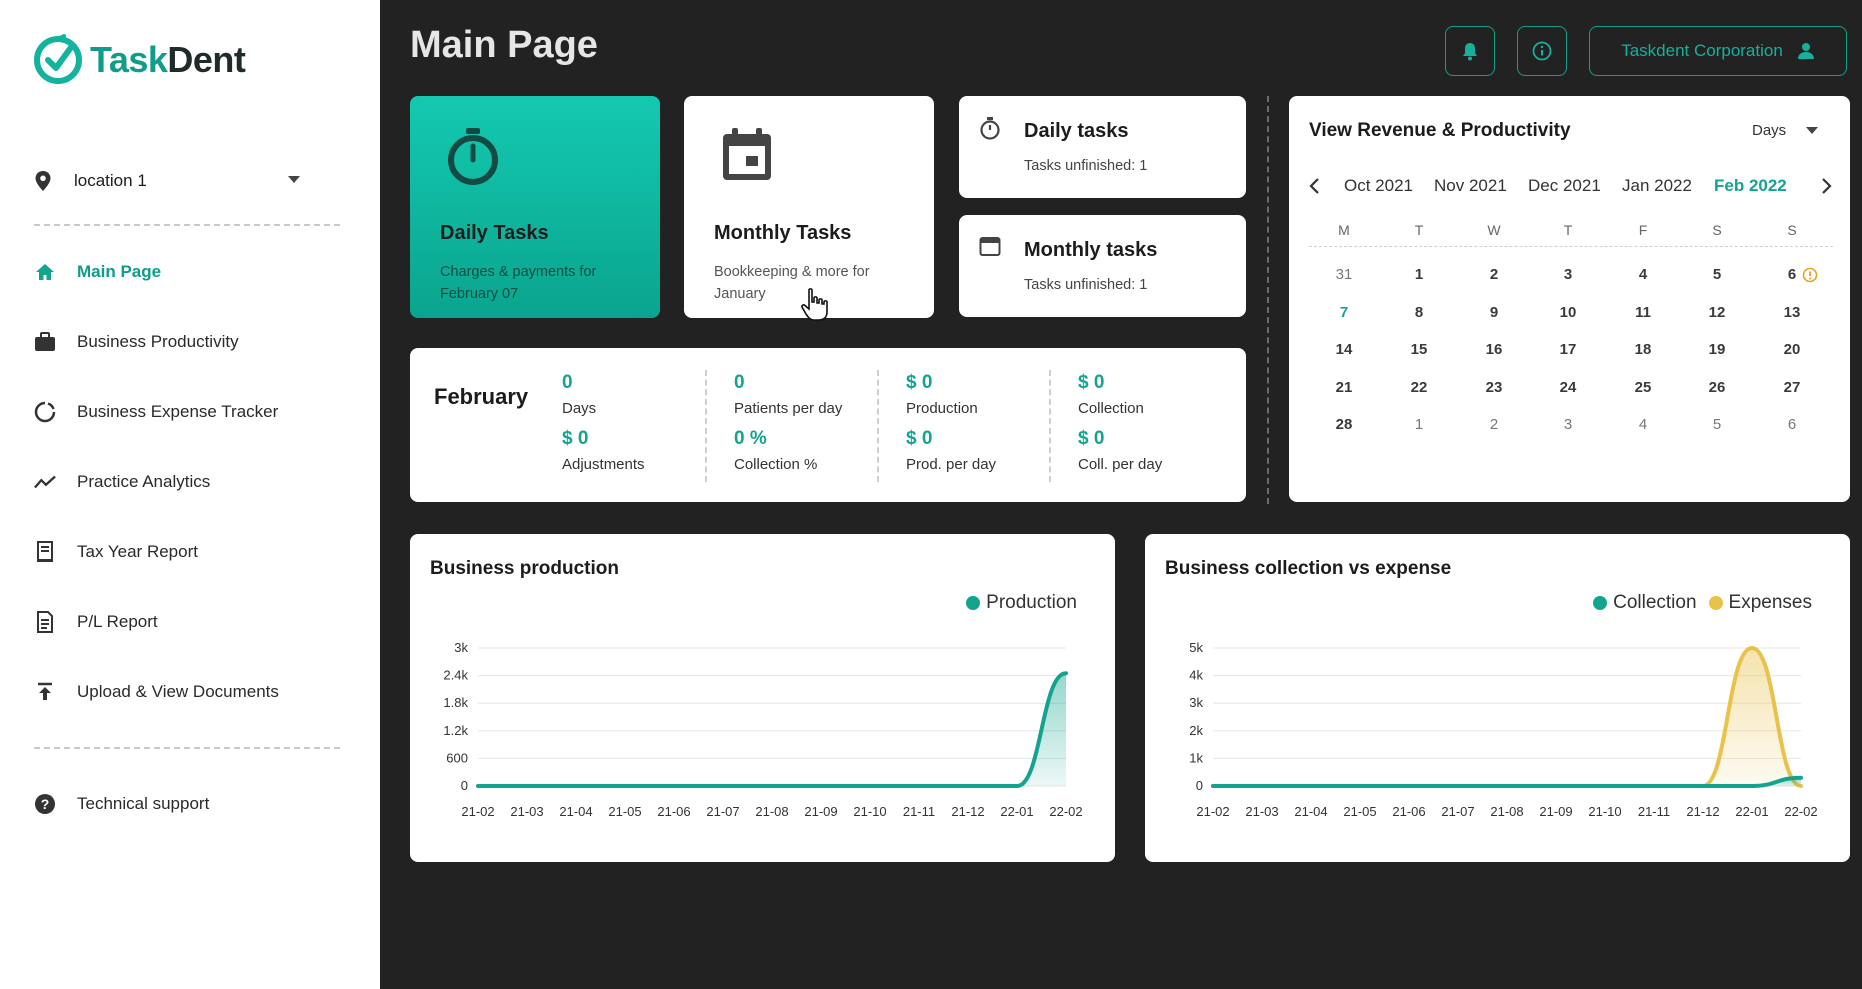 Image resolution: width=1862 pixels, height=989 pixels. Describe the element at coordinates (1344, 312) in the screenshot. I see `calendar-day: 7` at that location.